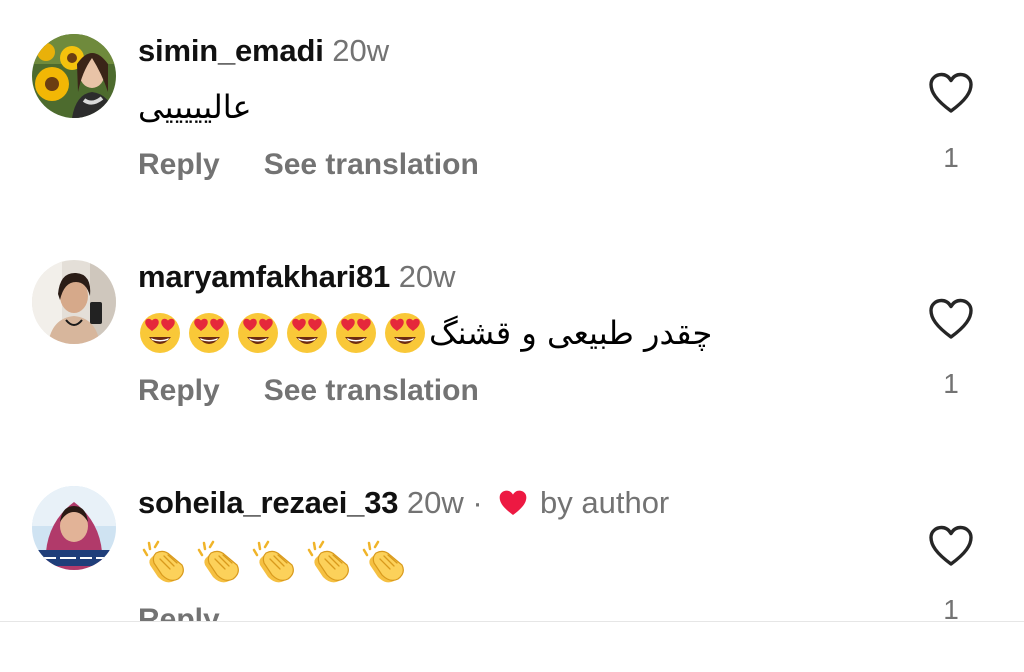  What do you see at coordinates (571, 333) in the screenshot?
I see `comment-text-content: چقدر طبیعی و قشنگ` at bounding box center [571, 333].